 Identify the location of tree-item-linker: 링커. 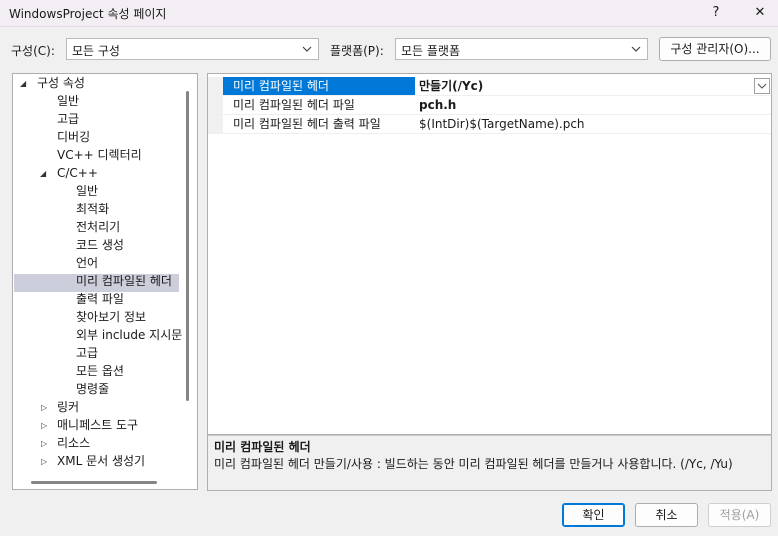
(68, 407).